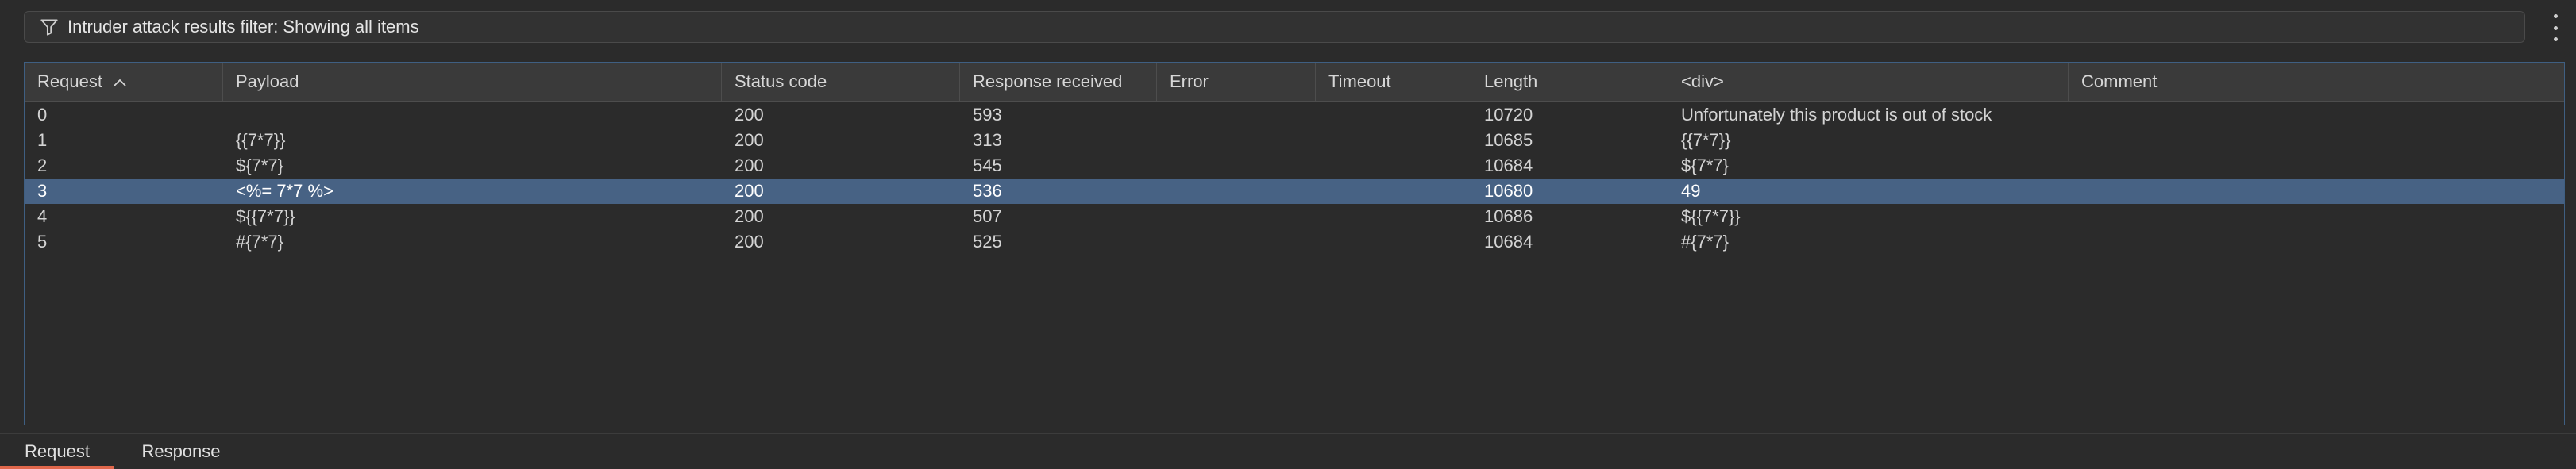 This screenshot has width=2576, height=469. I want to click on cell-payload, so click(472, 115).